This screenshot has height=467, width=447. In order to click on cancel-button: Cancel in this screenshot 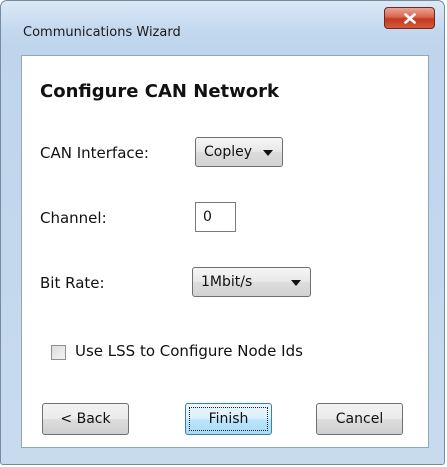, I will do `click(359, 419)`.